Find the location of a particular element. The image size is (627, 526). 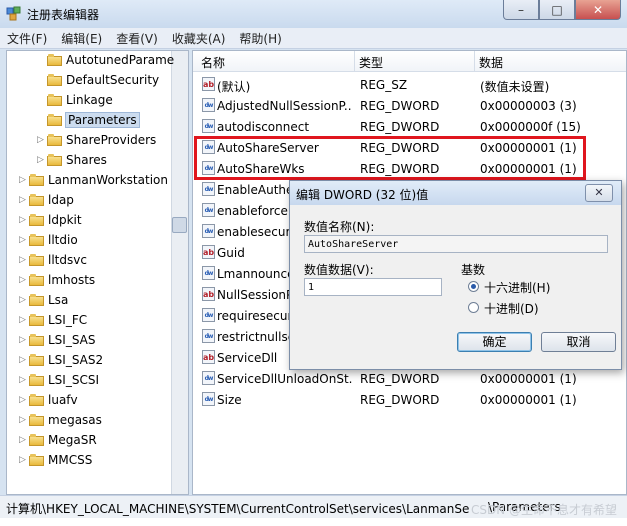

tree-item: ▷ ShareProviders is located at coordinates (96, 140).